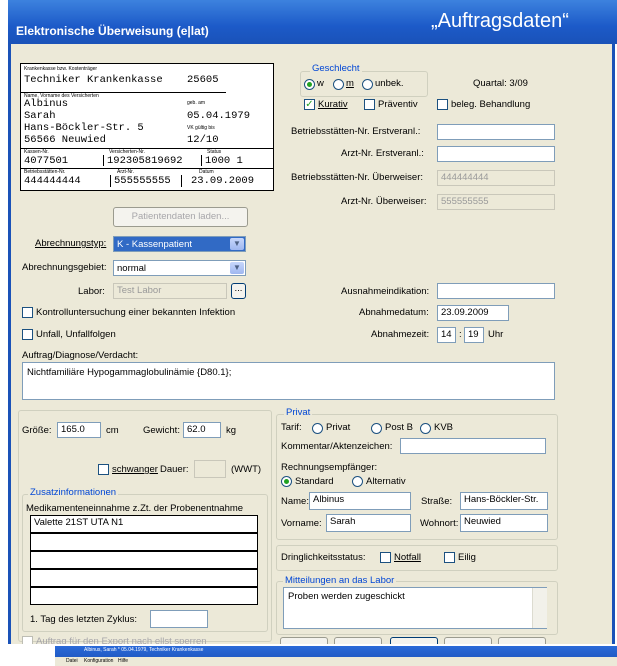 This screenshot has height=666, width=617. Describe the element at coordinates (384, 201) in the screenshot. I see `arzt-ueb-label: Arzt-Nr. Überweiser:` at that location.